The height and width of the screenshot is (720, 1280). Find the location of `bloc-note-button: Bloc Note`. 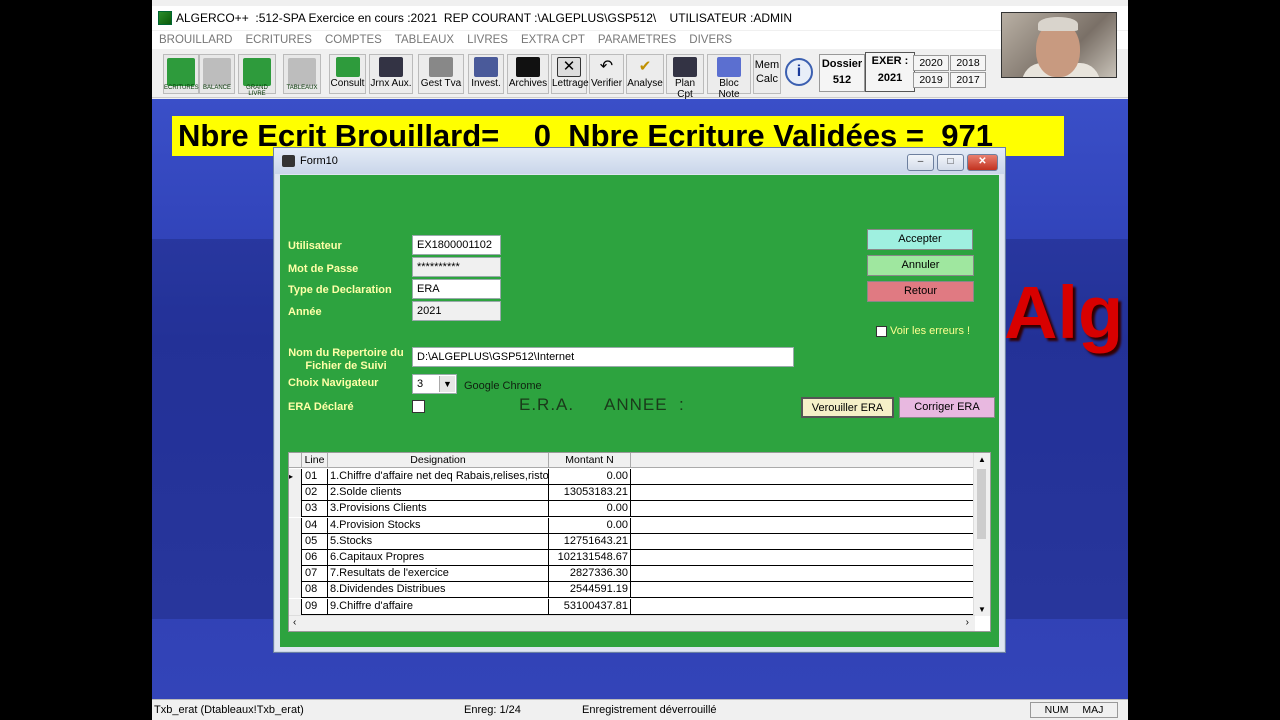

bloc-note-button: Bloc Note is located at coordinates (729, 77).